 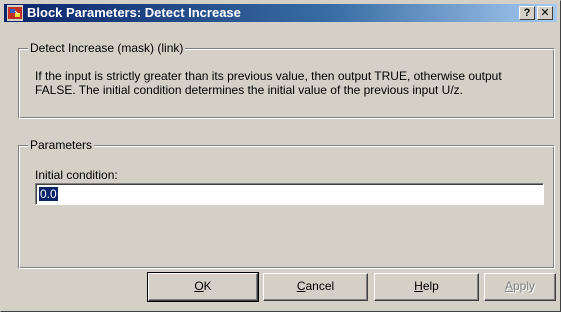 I want to click on apply-label-rest: pply, so click(x=524, y=286).